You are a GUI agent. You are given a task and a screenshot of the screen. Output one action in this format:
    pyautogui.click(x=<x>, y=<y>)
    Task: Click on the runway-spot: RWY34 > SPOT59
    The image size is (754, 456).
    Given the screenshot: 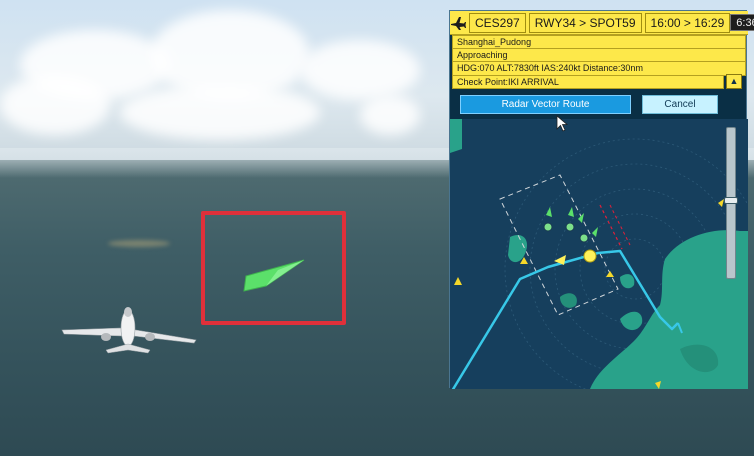 What is the action you would take?
    pyautogui.click(x=585, y=22)
    